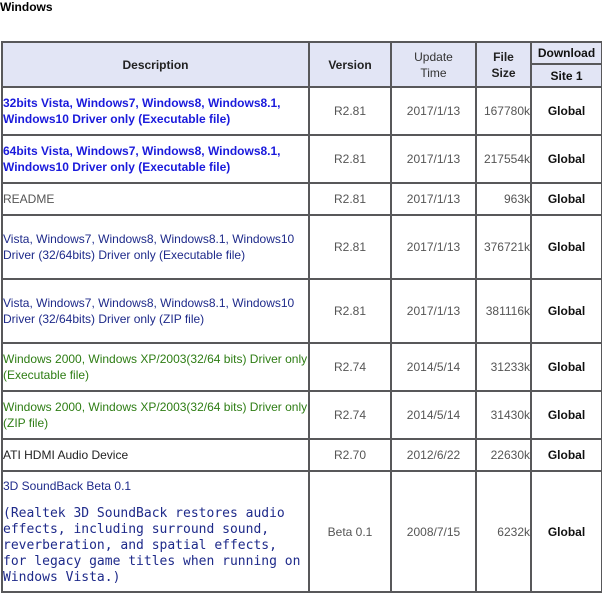 The width and height of the screenshot is (602, 595). I want to click on header-description: Description, so click(155, 64).